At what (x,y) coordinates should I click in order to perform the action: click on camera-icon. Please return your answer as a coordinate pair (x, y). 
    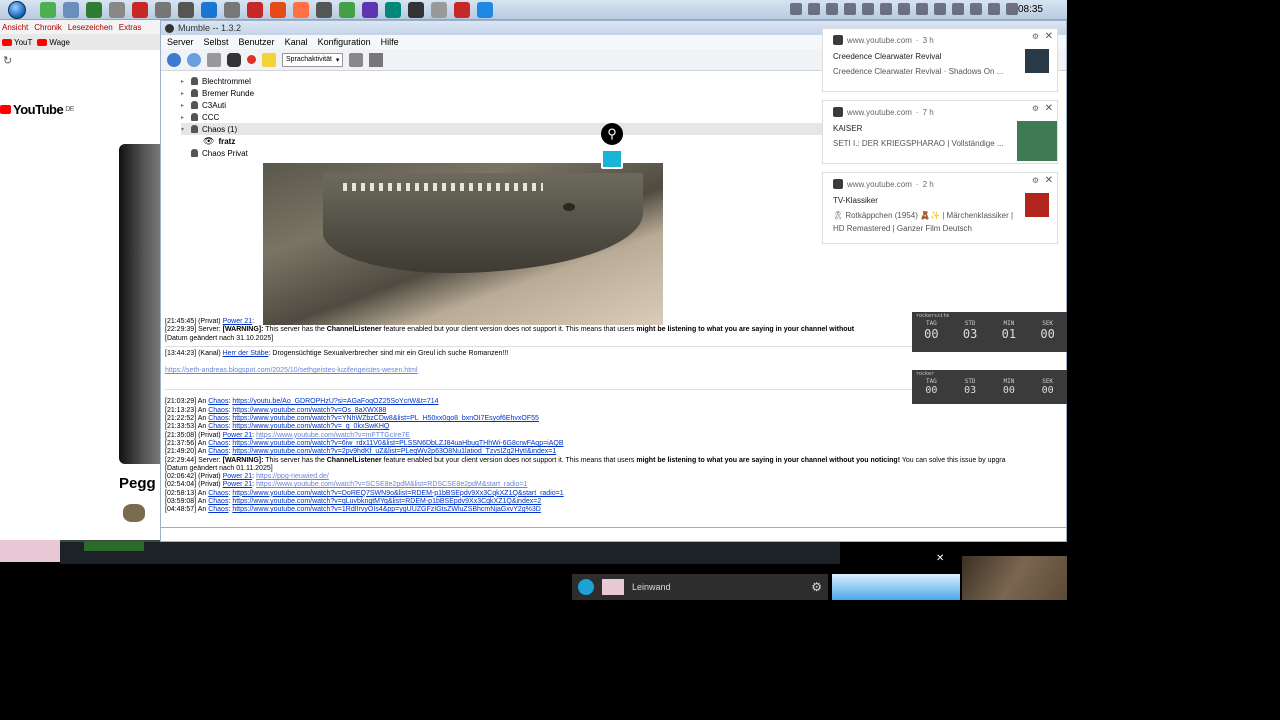
    Looking at the image, I should click on (586, 587).